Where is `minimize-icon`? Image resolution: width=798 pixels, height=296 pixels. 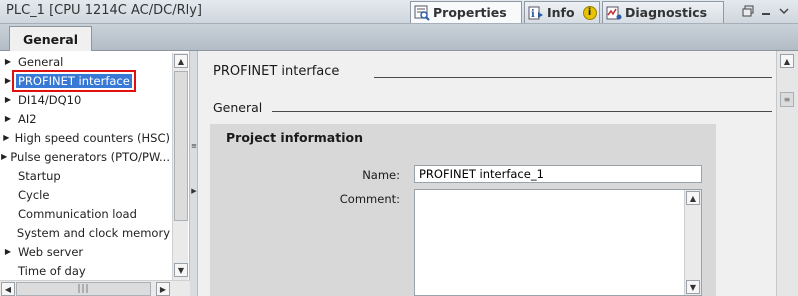
minimize-icon is located at coordinates (766, 11).